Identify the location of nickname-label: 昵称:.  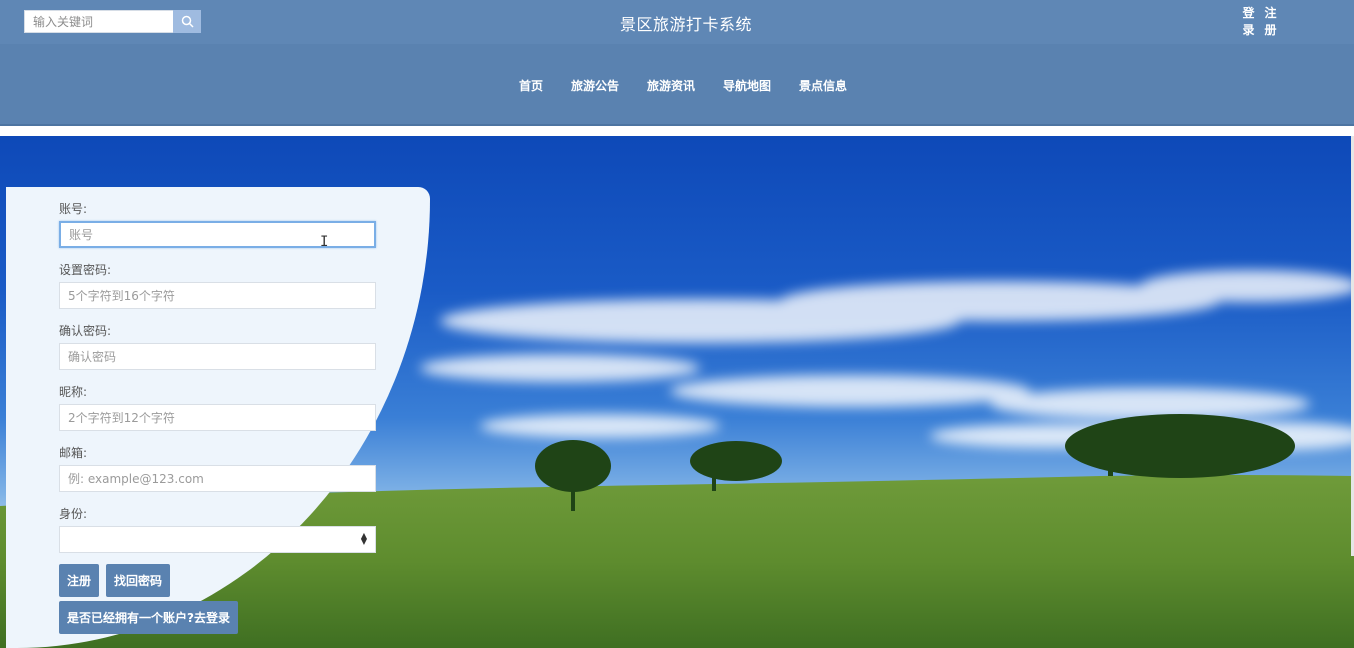
(73, 392).